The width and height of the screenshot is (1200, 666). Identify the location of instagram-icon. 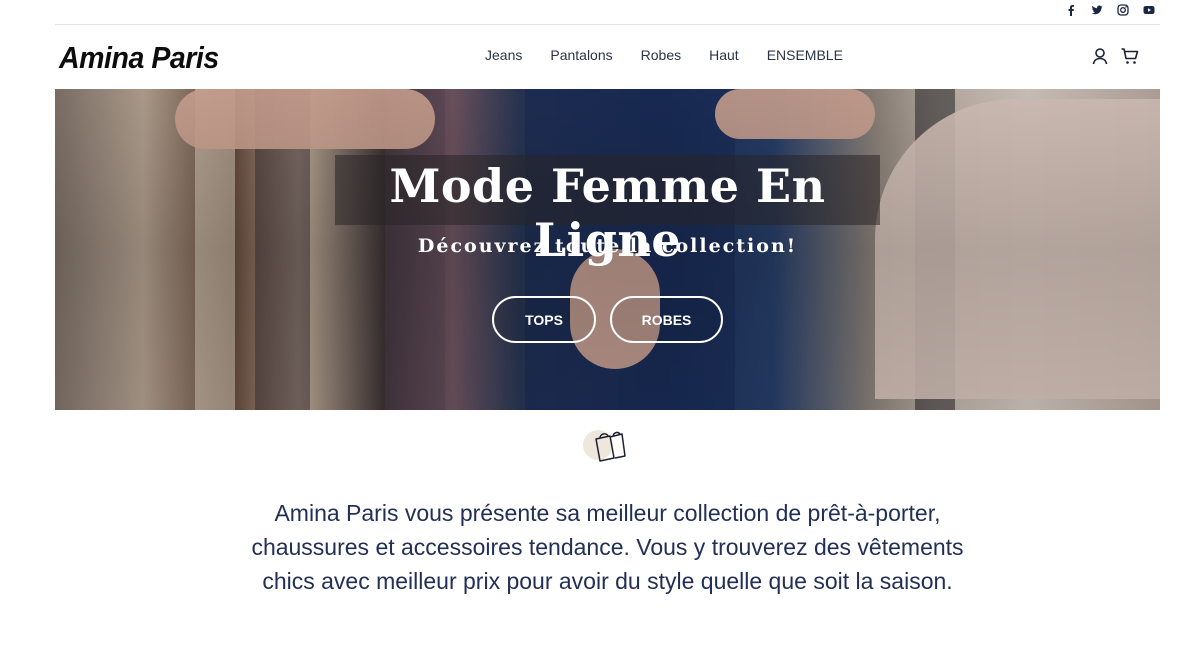
(1123, 10).